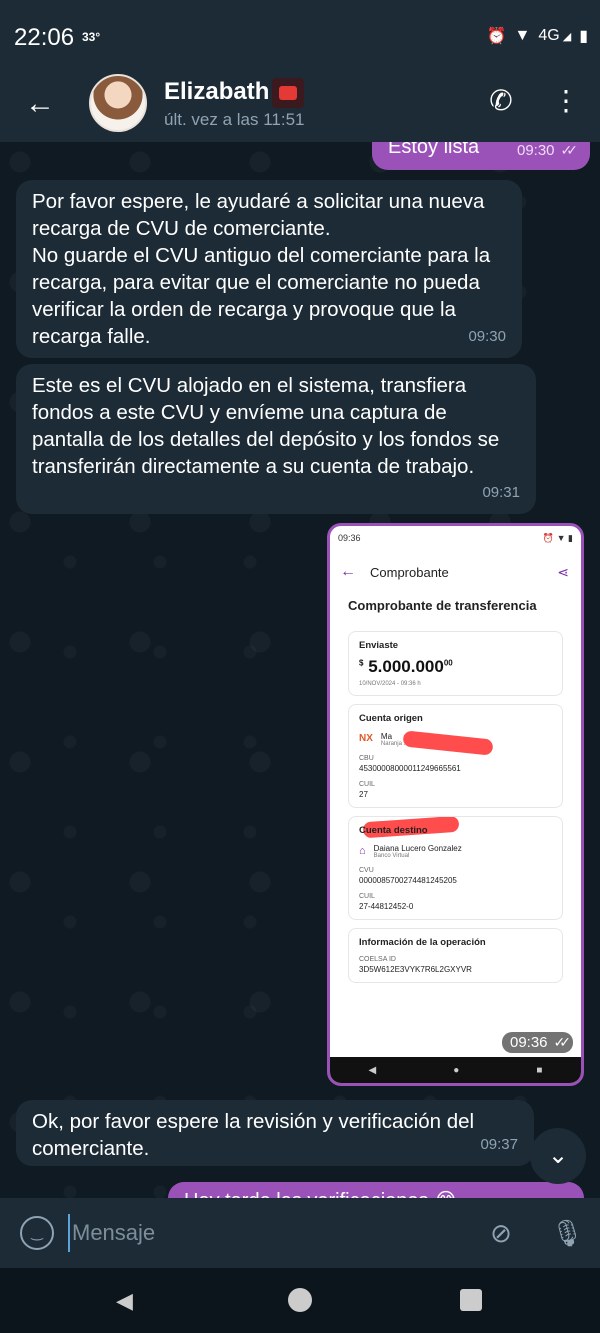  What do you see at coordinates (362, 850) in the screenshot?
I see `bank-icon: ⌂` at bounding box center [362, 850].